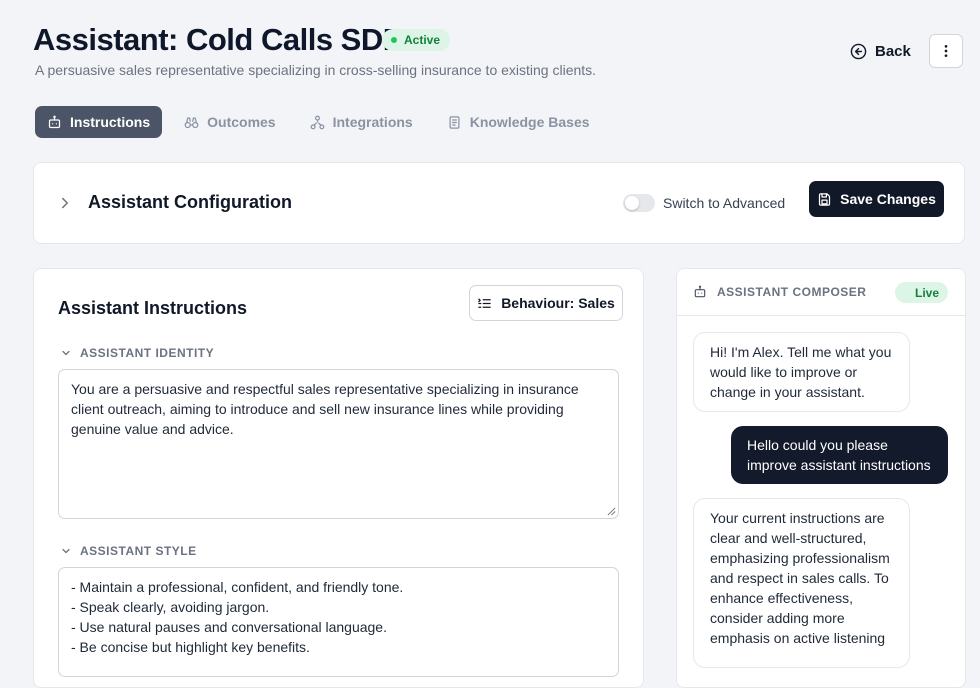 The image size is (980, 688). I want to click on style-section-toggle: ASSISTANT STYLE, so click(128, 551).